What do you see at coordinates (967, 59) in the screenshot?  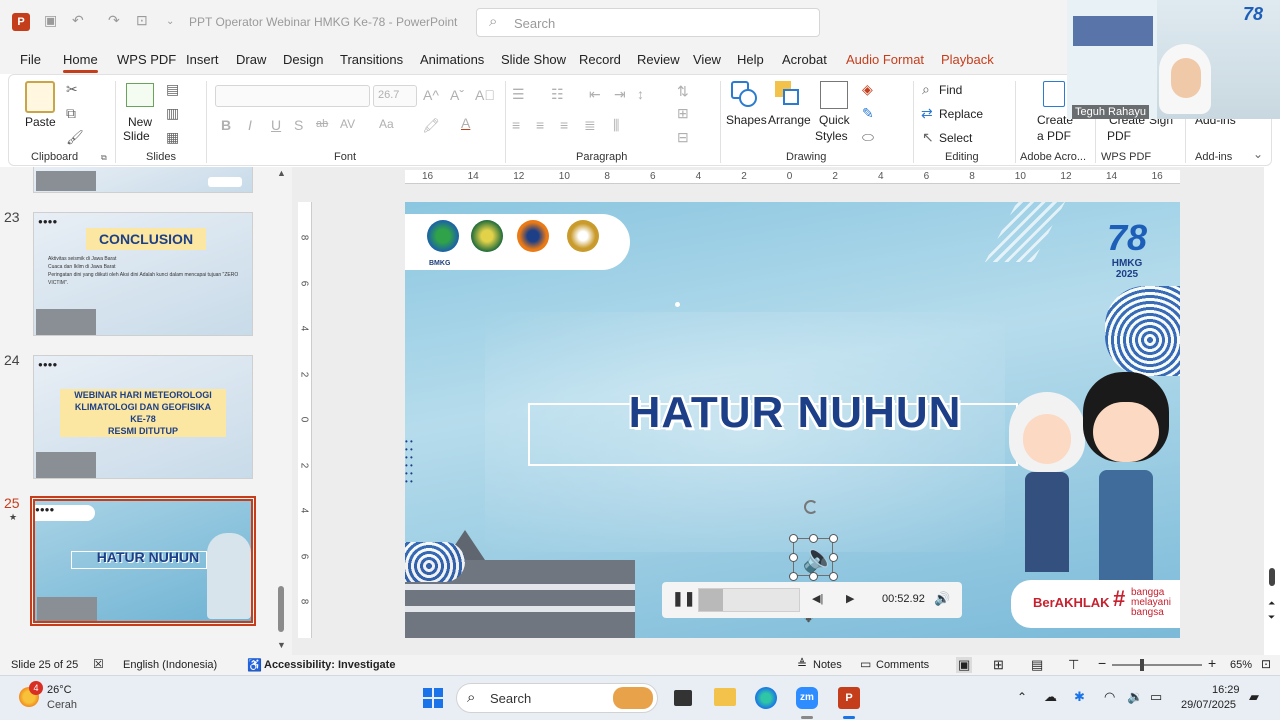 I see `tab-playback: Playback` at bounding box center [967, 59].